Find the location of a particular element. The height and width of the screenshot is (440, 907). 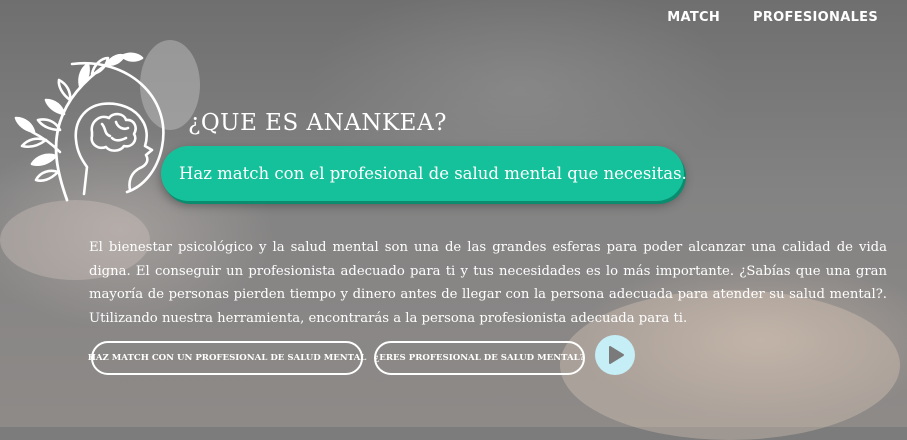

page-title: ¿QUE ES ANANKEA? is located at coordinates (317, 123).